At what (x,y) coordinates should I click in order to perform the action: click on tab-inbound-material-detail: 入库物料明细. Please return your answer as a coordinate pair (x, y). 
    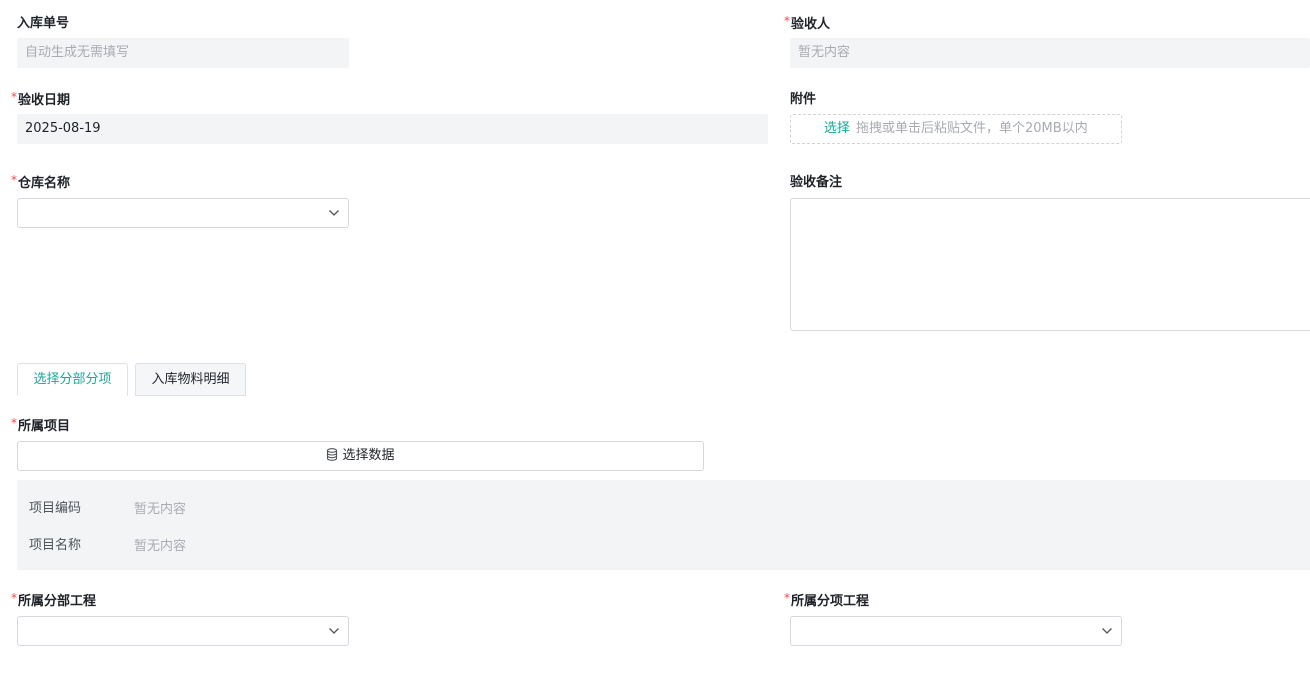
    Looking at the image, I should click on (190, 379).